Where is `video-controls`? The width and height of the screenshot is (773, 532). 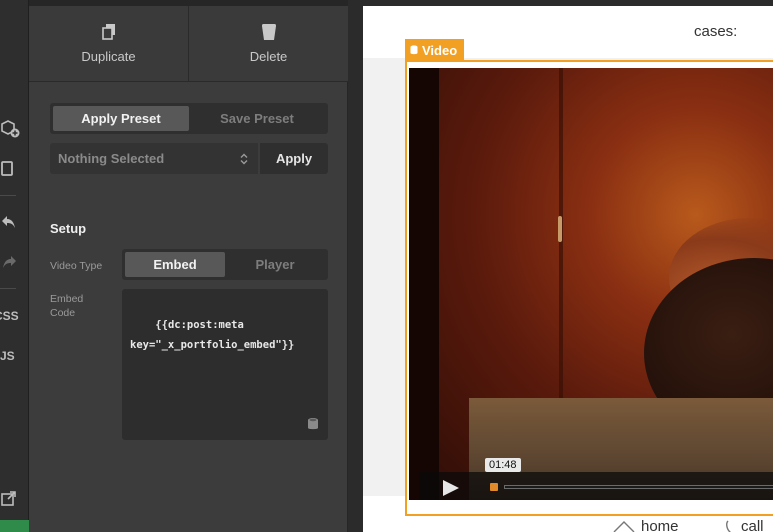
video-controls is located at coordinates (596, 486).